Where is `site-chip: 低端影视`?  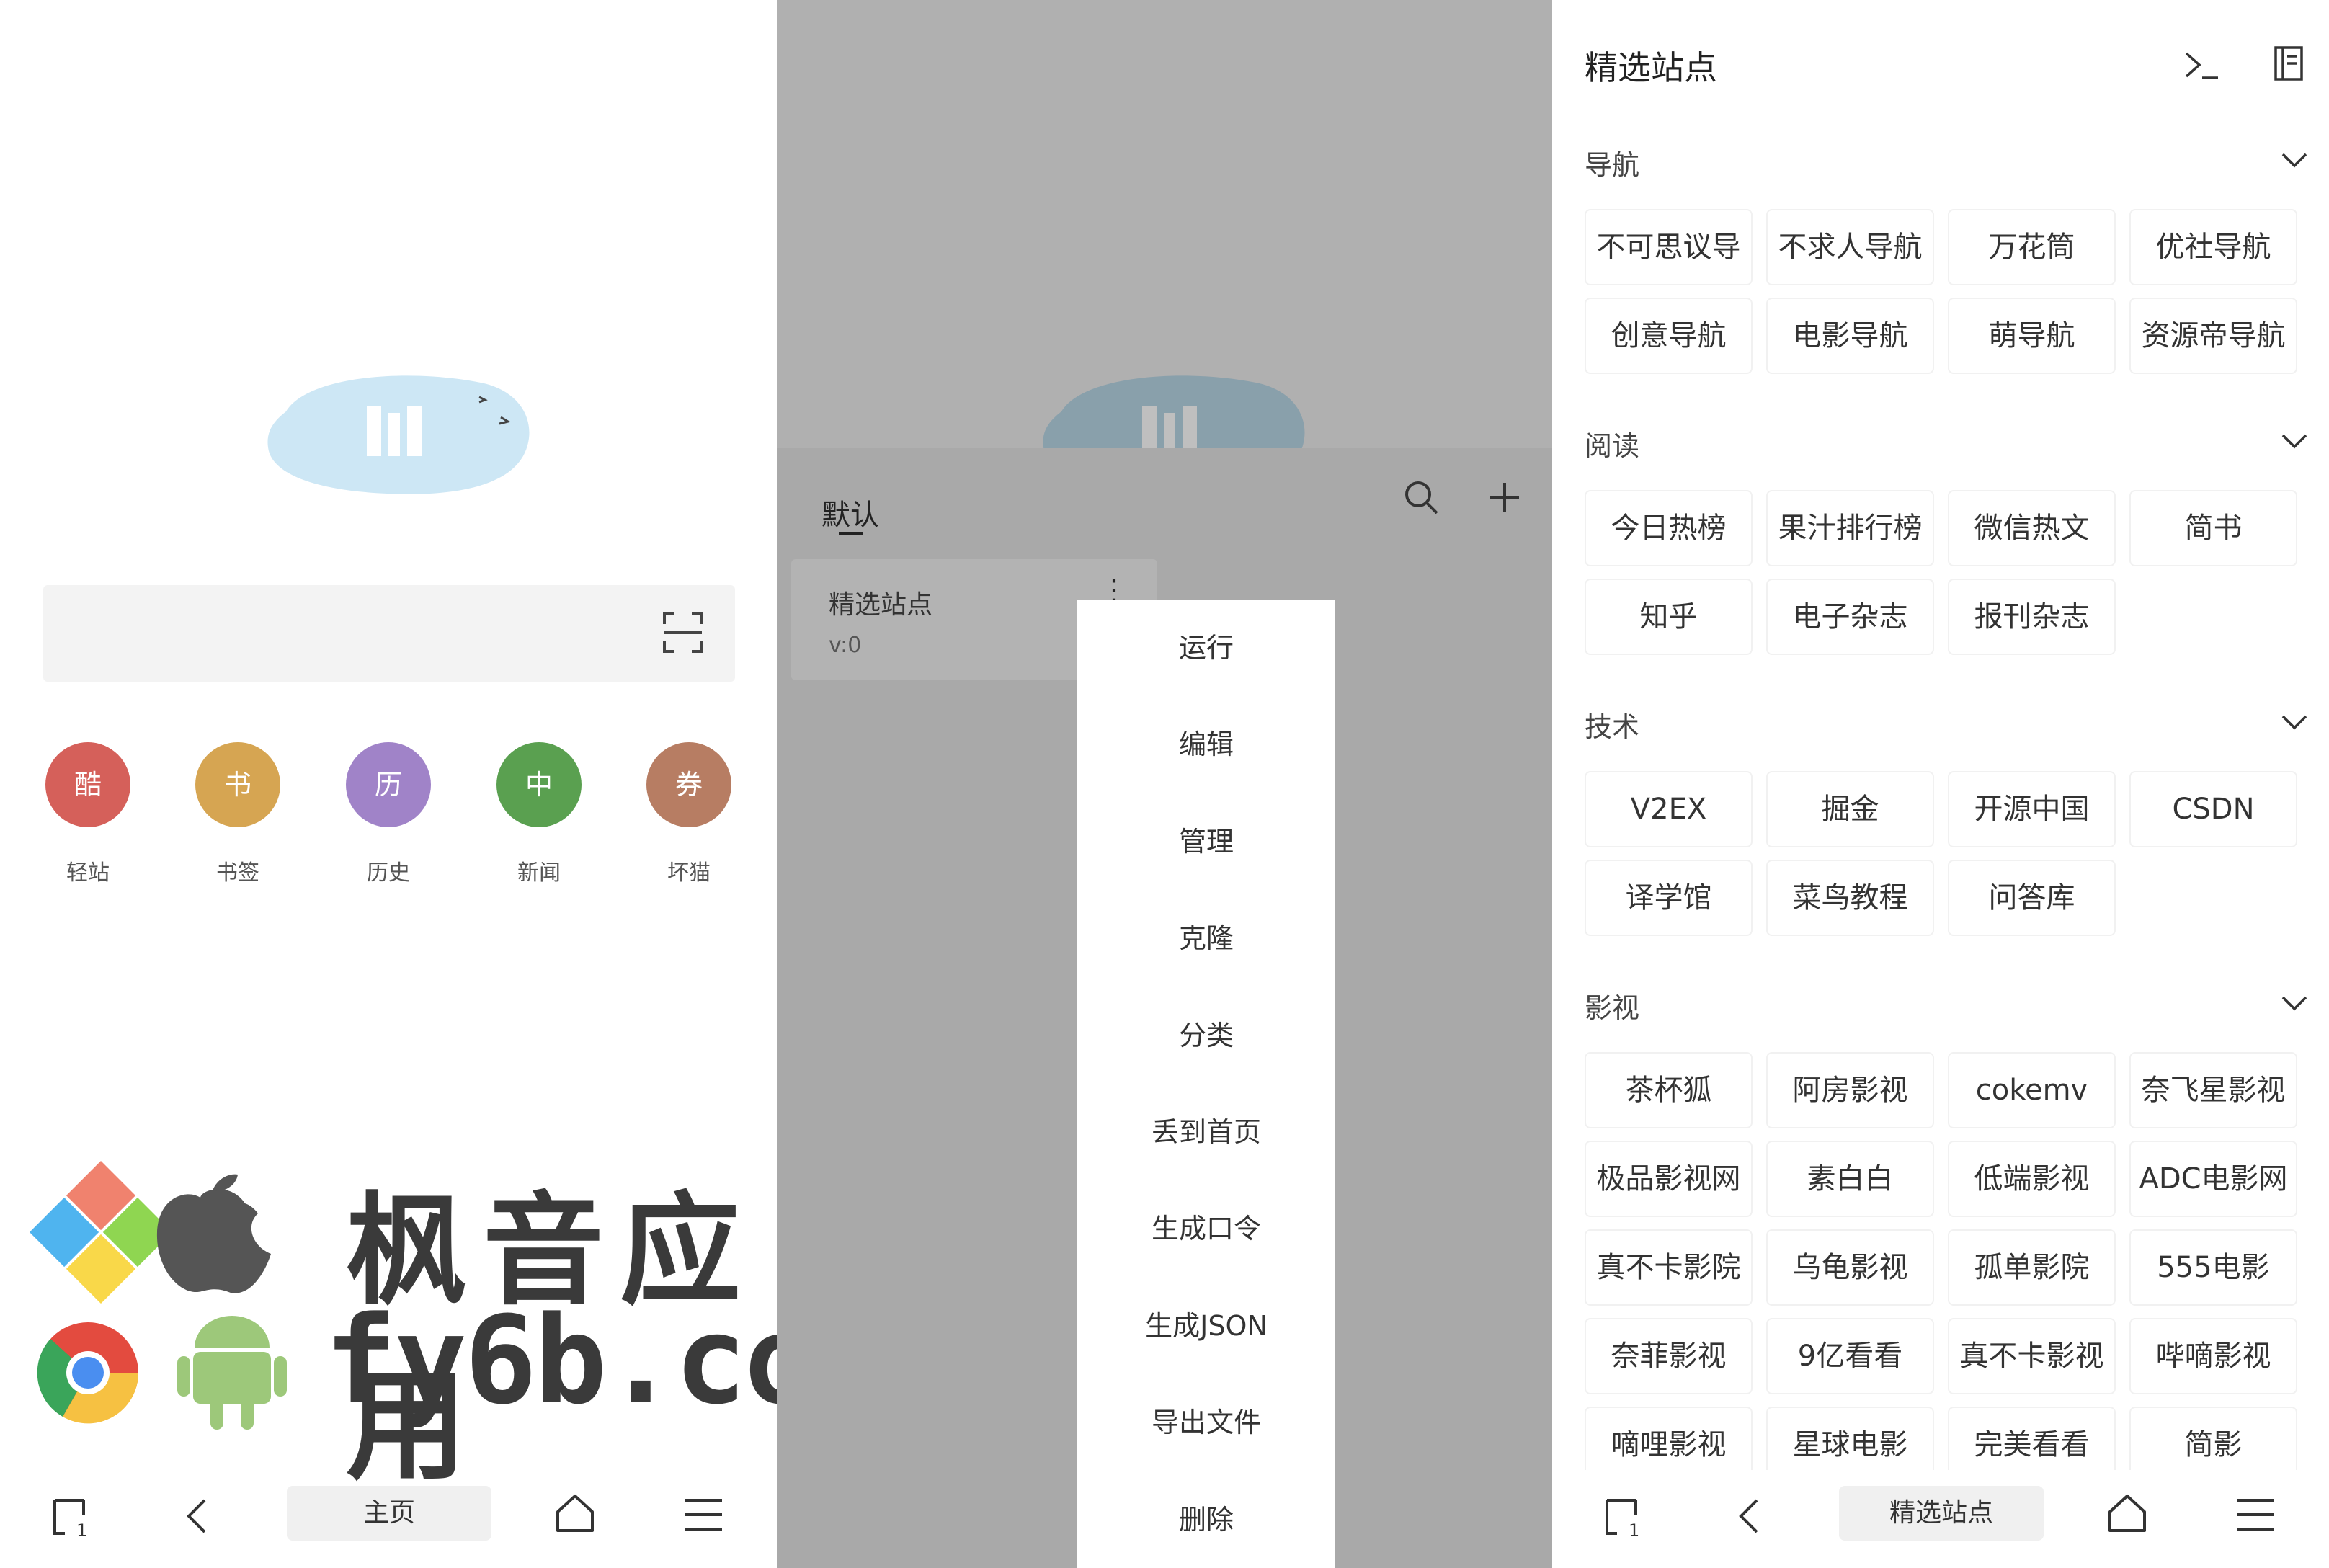 site-chip: 低端影视 is located at coordinates (2032, 1179).